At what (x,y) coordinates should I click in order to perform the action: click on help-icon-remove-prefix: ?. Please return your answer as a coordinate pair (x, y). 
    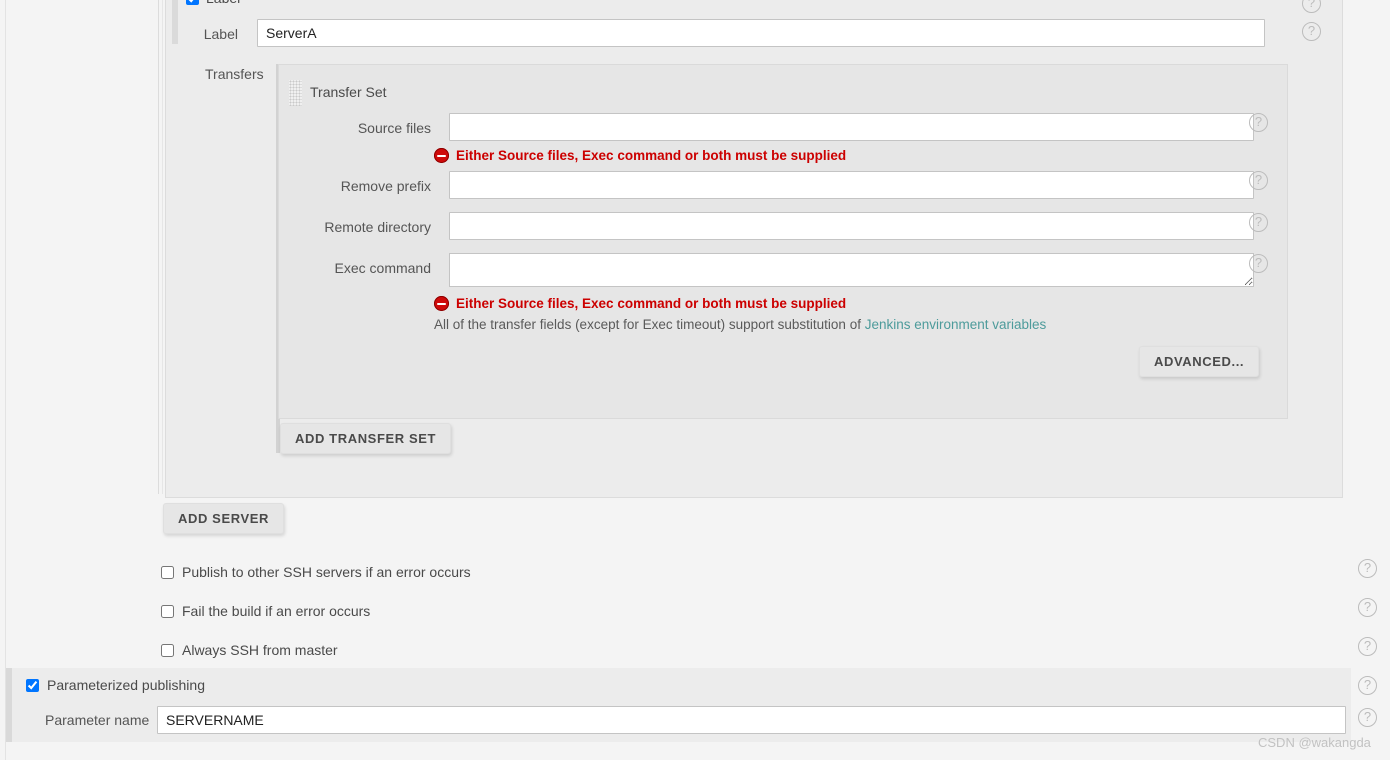
    Looking at the image, I should click on (1258, 180).